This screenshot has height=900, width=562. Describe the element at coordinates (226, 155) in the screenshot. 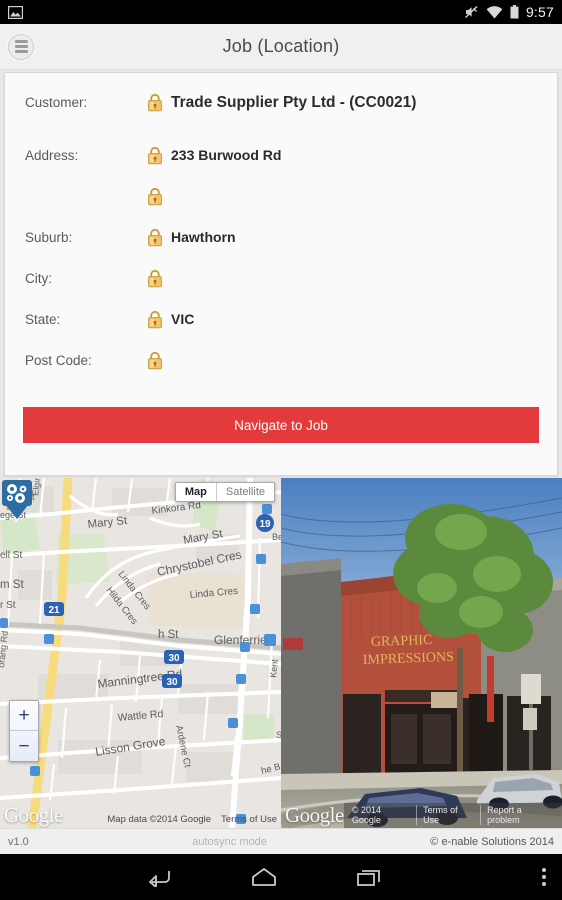

I see `address-value: 233 Burwood Rd` at that location.